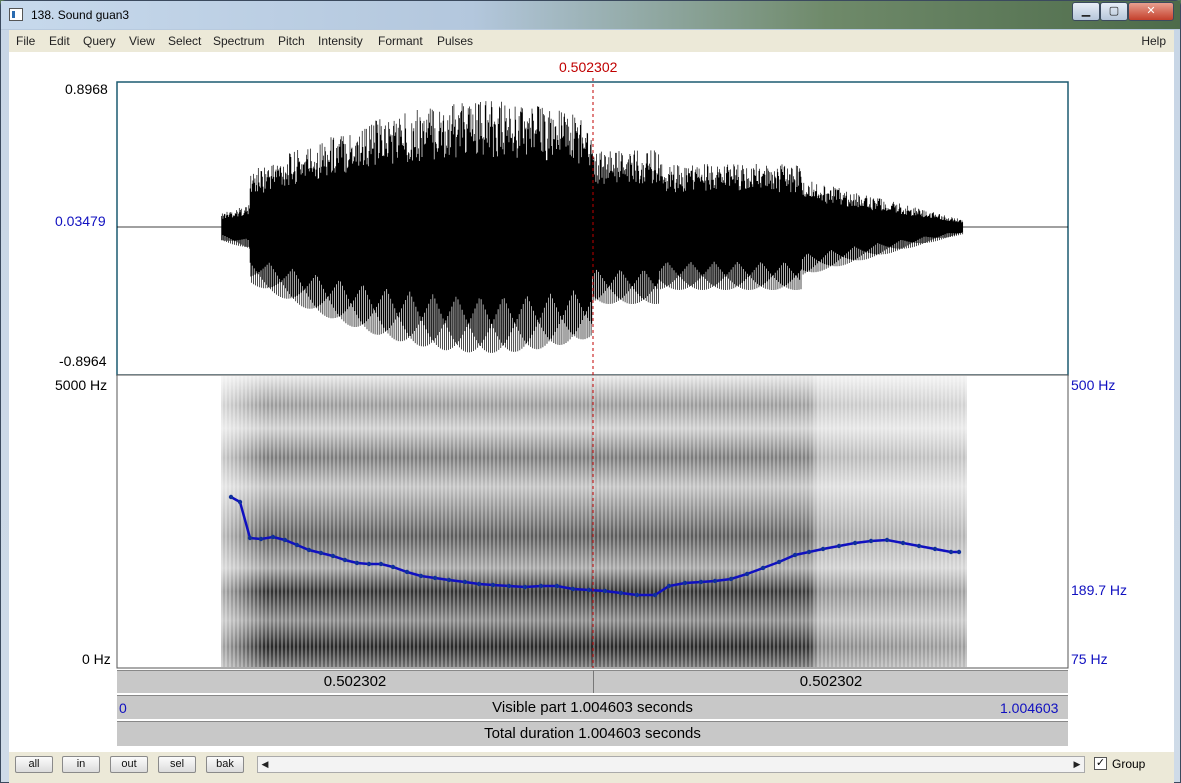 The width and height of the screenshot is (1181, 783). I want to click on left-time-label: 0.502302, so click(355, 681).